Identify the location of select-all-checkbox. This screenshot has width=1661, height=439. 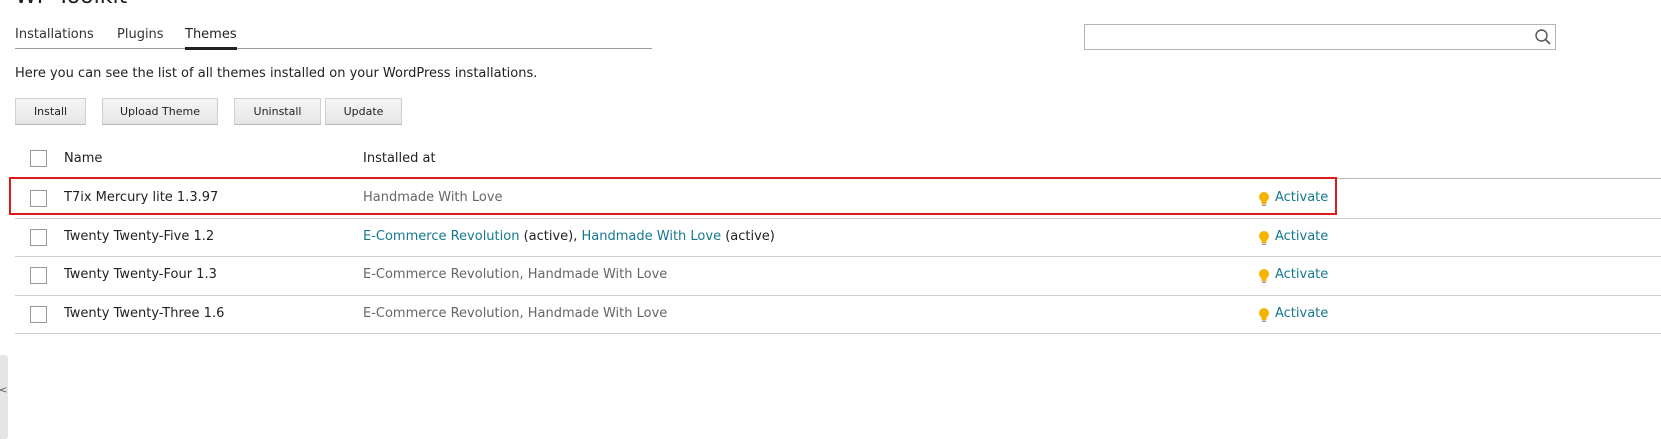
(38, 158).